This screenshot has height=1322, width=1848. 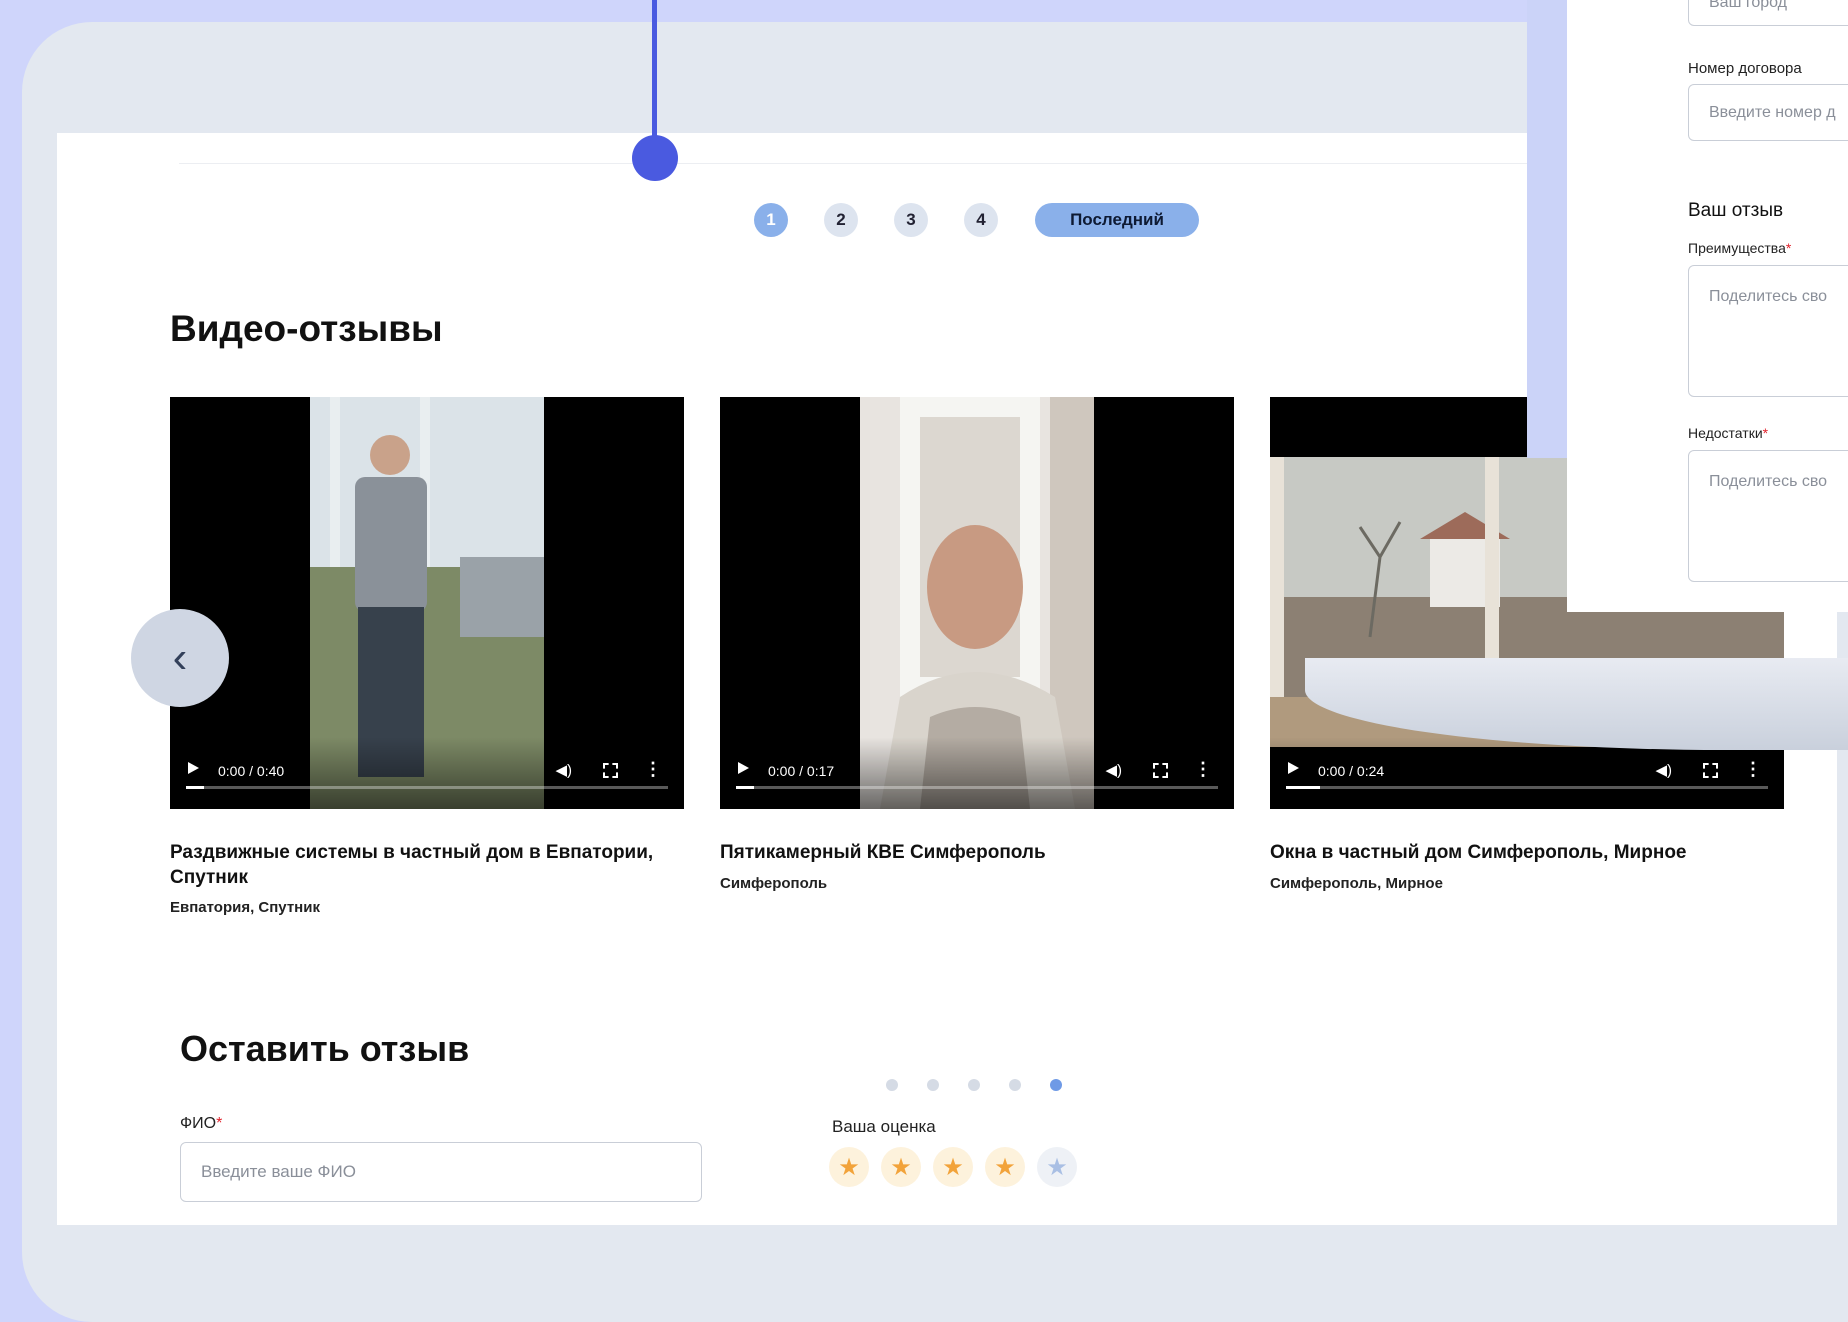 What do you see at coordinates (1745, 68) in the screenshot?
I see `contract-label: Номер договора` at bounding box center [1745, 68].